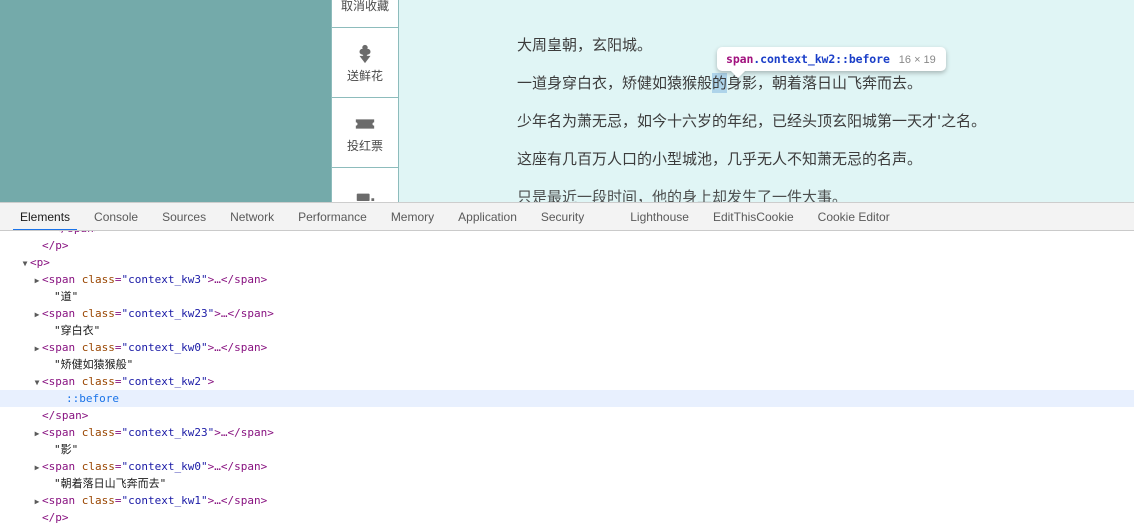 The image size is (1134, 524). What do you see at coordinates (567, 449) in the screenshot?
I see `dom-tree-row: "影"` at bounding box center [567, 449].